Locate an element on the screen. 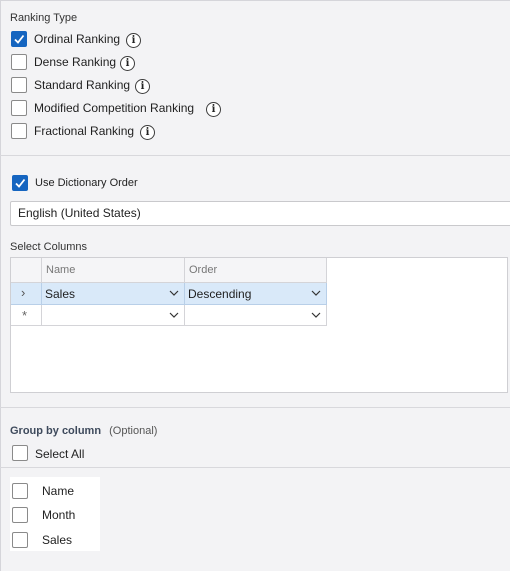 The image size is (510, 571). row-indicator: › is located at coordinates (26, 294).